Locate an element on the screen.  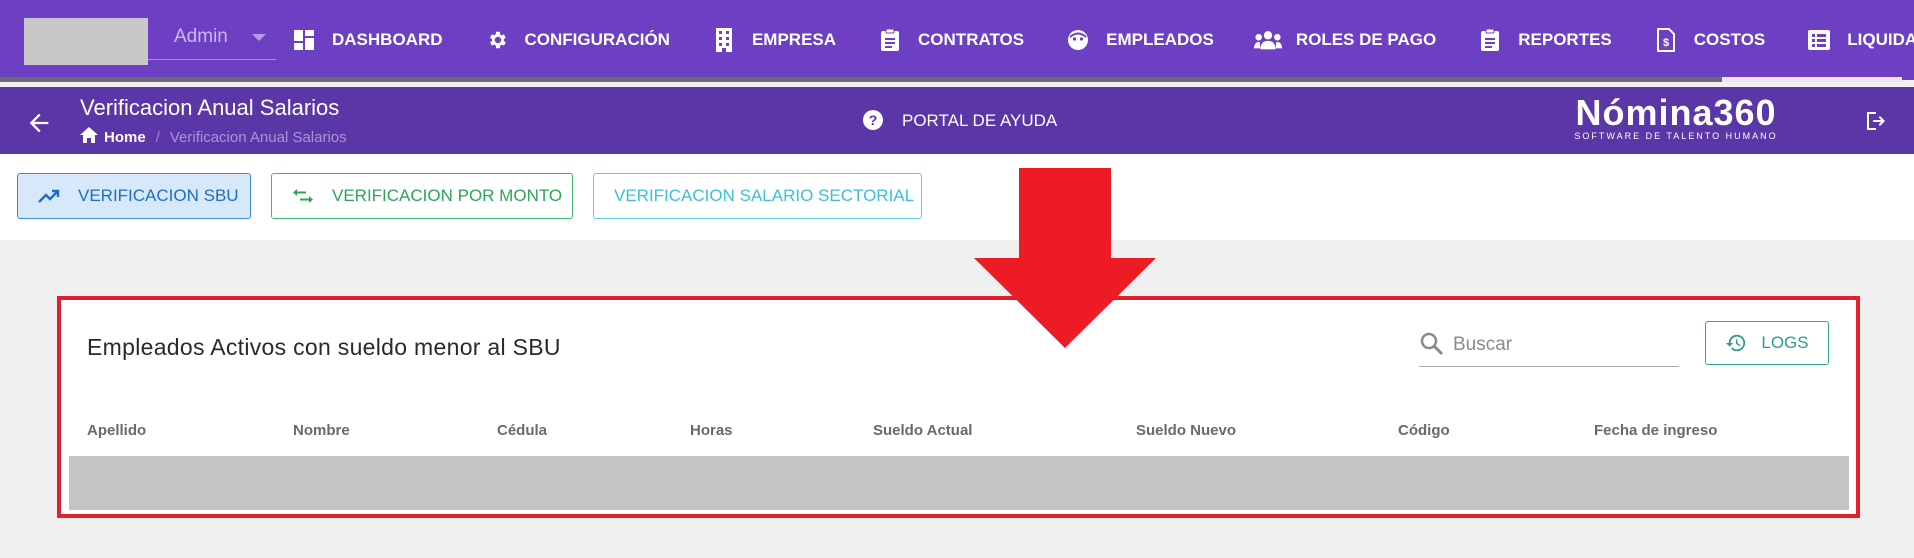
column-header-horas: Horas is located at coordinates (711, 430).